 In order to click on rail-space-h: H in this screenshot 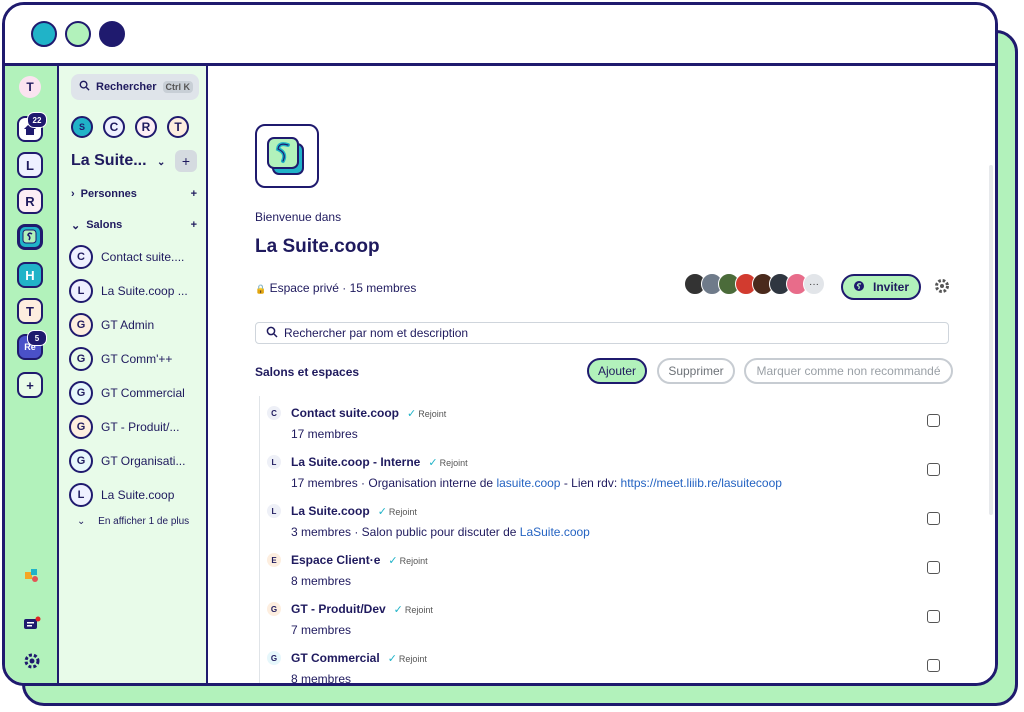, I will do `click(30, 275)`.